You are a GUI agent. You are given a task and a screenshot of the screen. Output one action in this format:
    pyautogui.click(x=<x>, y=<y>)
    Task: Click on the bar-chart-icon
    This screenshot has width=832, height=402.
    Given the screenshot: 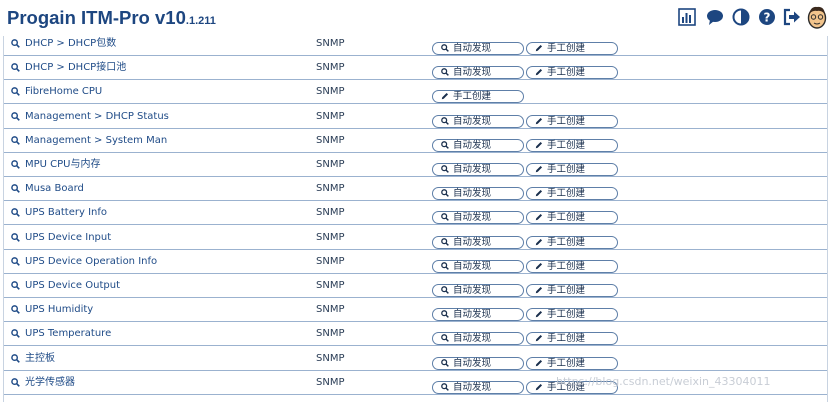 What is the action you would take?
    pyautogui.click(x=687, y=17)
    